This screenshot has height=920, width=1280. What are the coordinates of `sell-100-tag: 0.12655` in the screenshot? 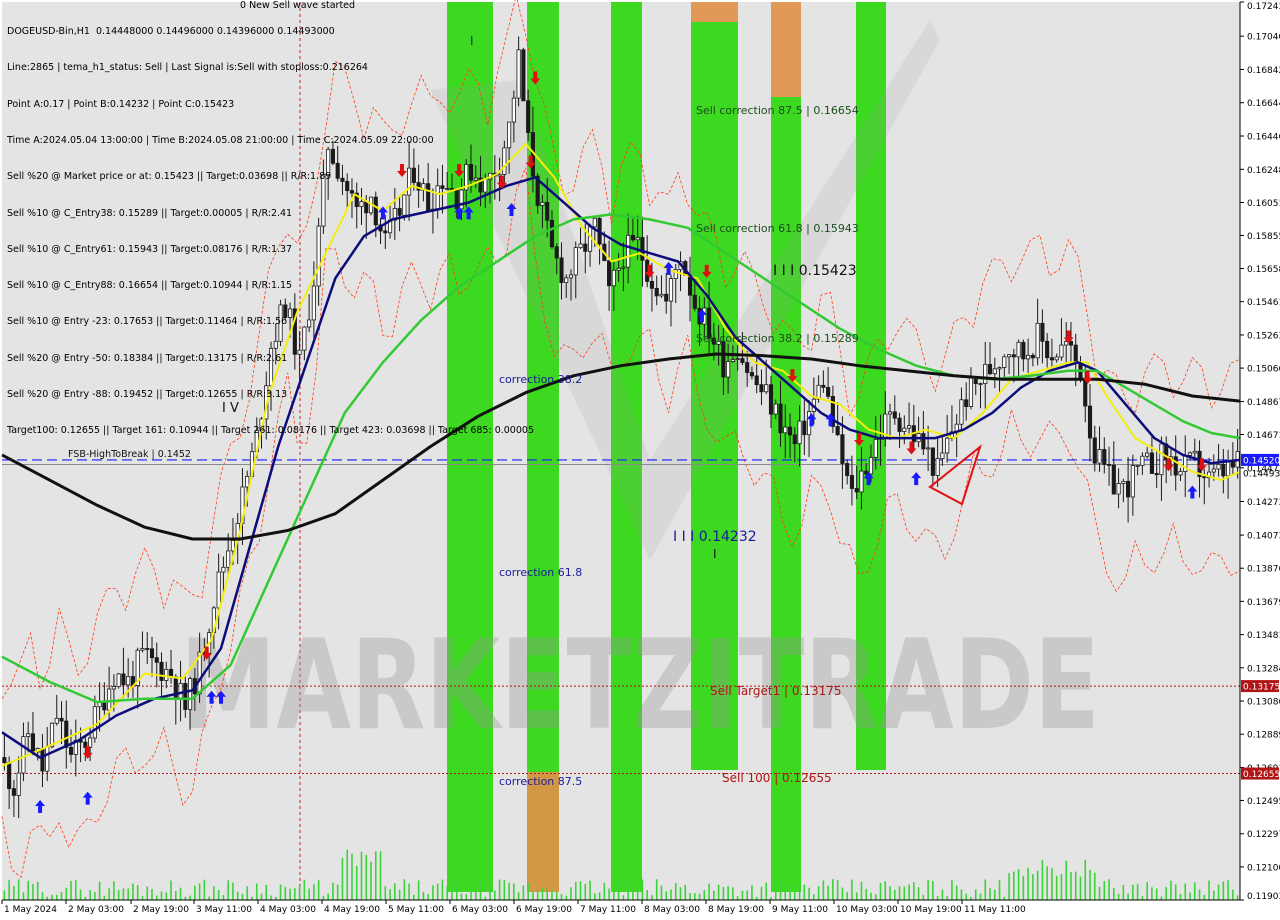 It's located at (1261, 775).